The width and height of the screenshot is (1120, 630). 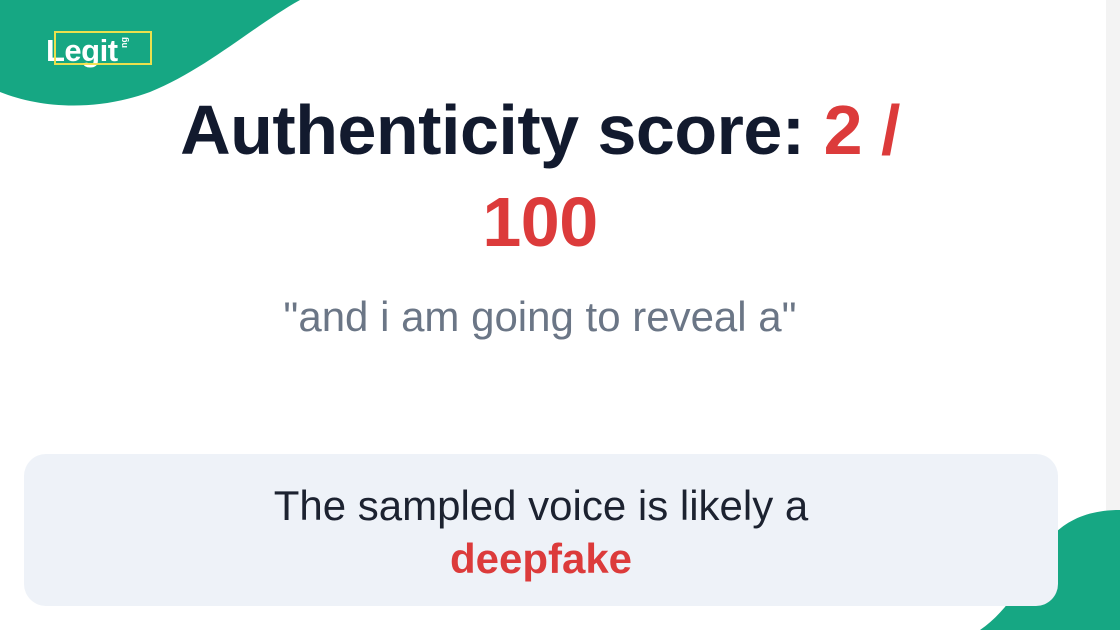 What do you see at coordinates (862, 130) in the screenshot?
I see `score-value: 2 /` at bounding box center [862, 130].